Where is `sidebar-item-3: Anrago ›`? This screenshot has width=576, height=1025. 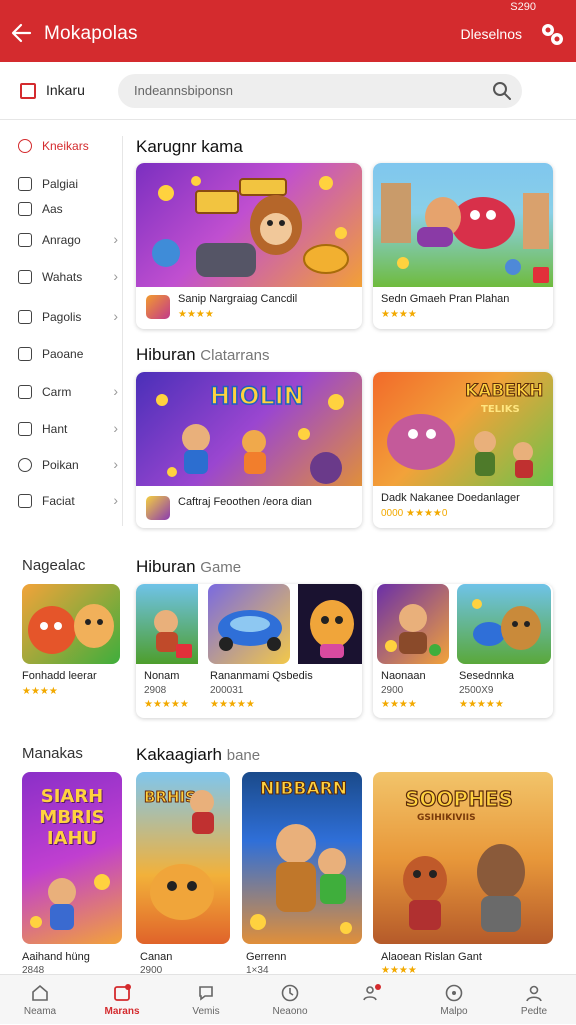 sidebar-item-3: Anrago › is located at coordinates (68, 241).